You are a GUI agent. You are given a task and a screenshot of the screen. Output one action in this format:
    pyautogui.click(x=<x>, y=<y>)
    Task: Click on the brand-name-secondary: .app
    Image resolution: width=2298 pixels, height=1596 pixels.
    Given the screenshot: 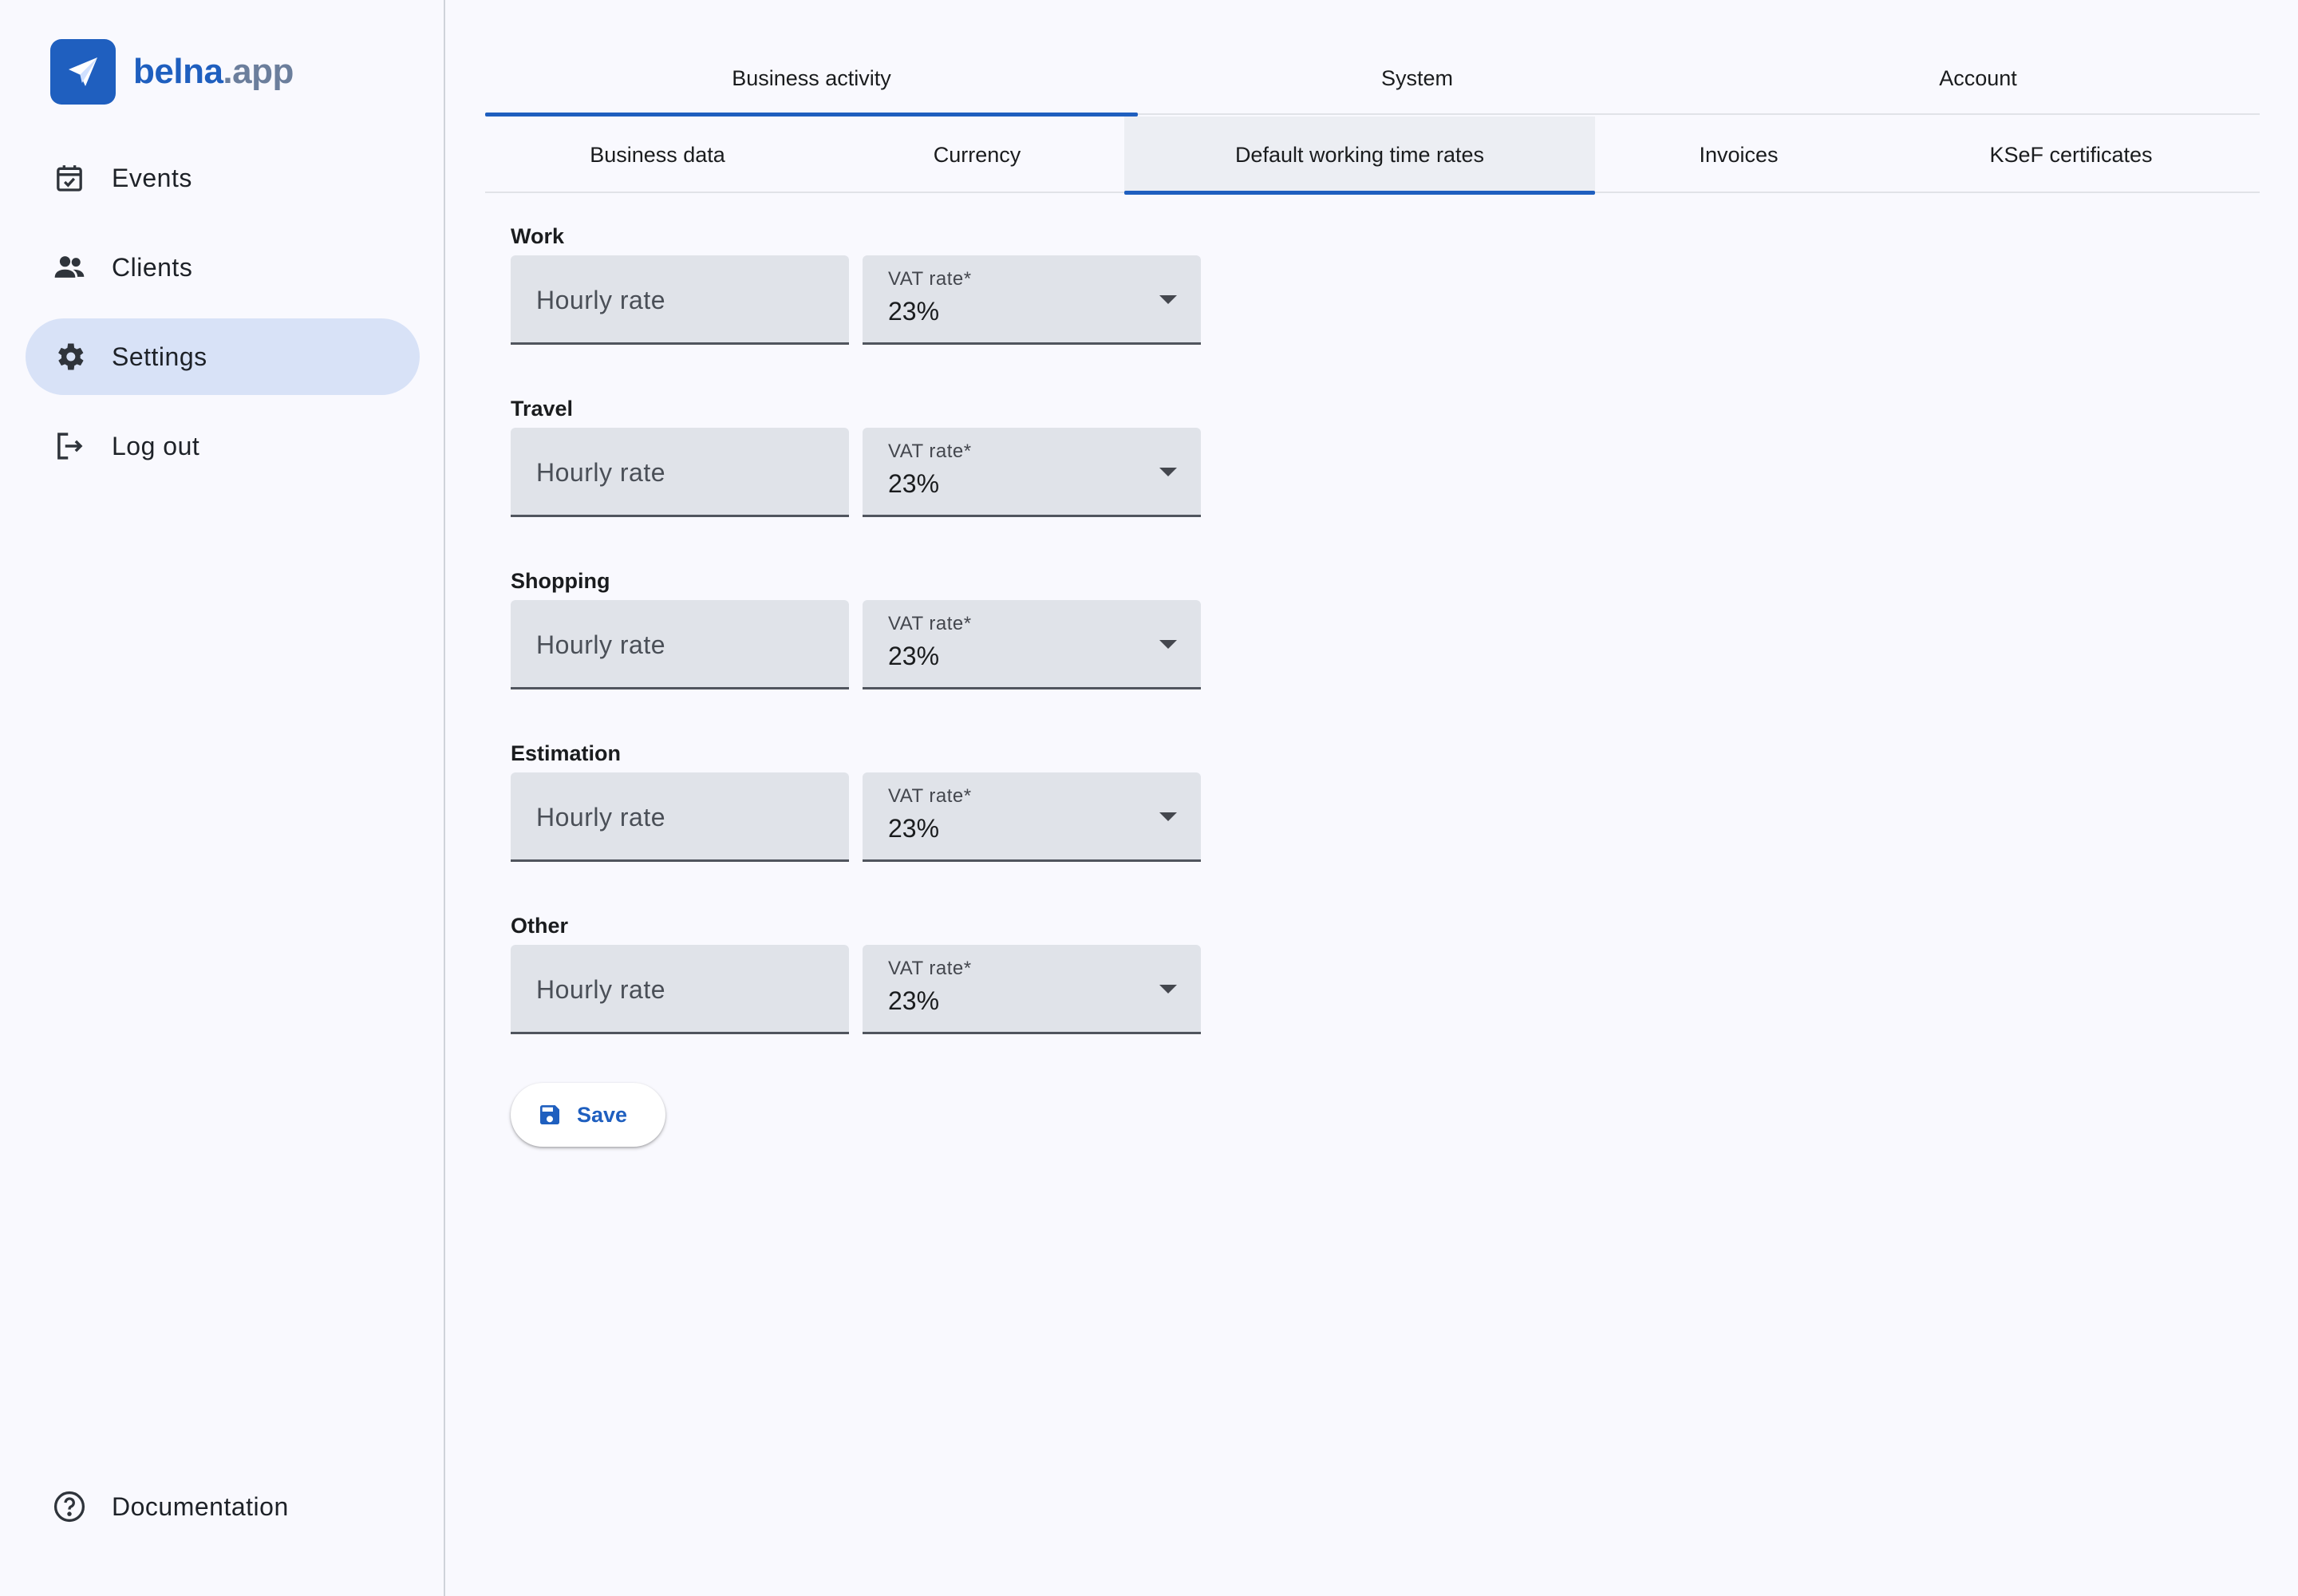 What is the action you would take?
    pyautogui.click(x=258, y=71)
    